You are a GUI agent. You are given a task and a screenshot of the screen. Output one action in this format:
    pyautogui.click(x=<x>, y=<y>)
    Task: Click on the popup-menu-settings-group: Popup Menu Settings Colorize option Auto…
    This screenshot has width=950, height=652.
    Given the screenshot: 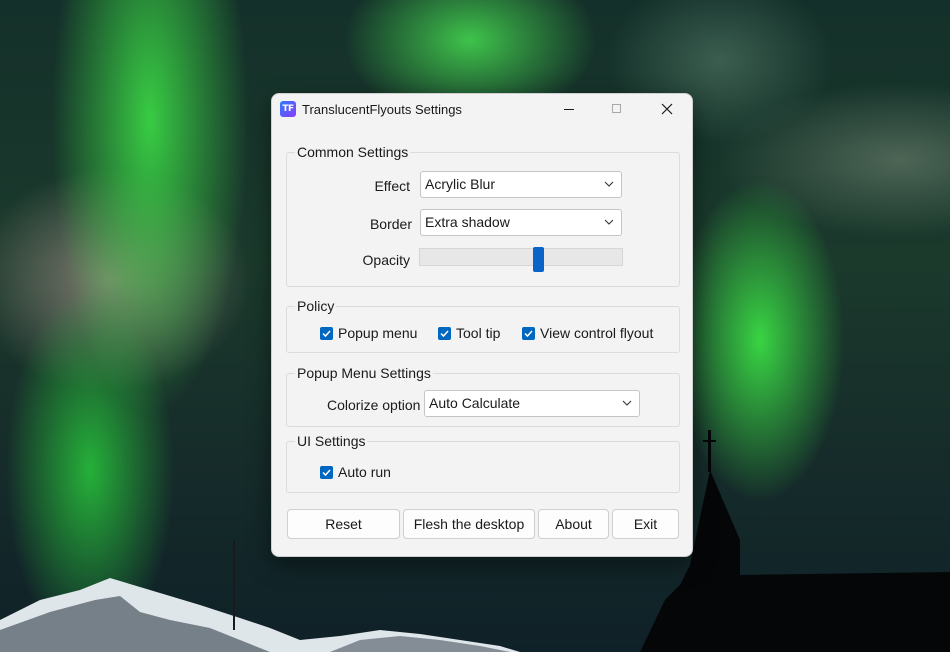 What is the action you would take?
    pyautogui.click(x=483, y=396)
    